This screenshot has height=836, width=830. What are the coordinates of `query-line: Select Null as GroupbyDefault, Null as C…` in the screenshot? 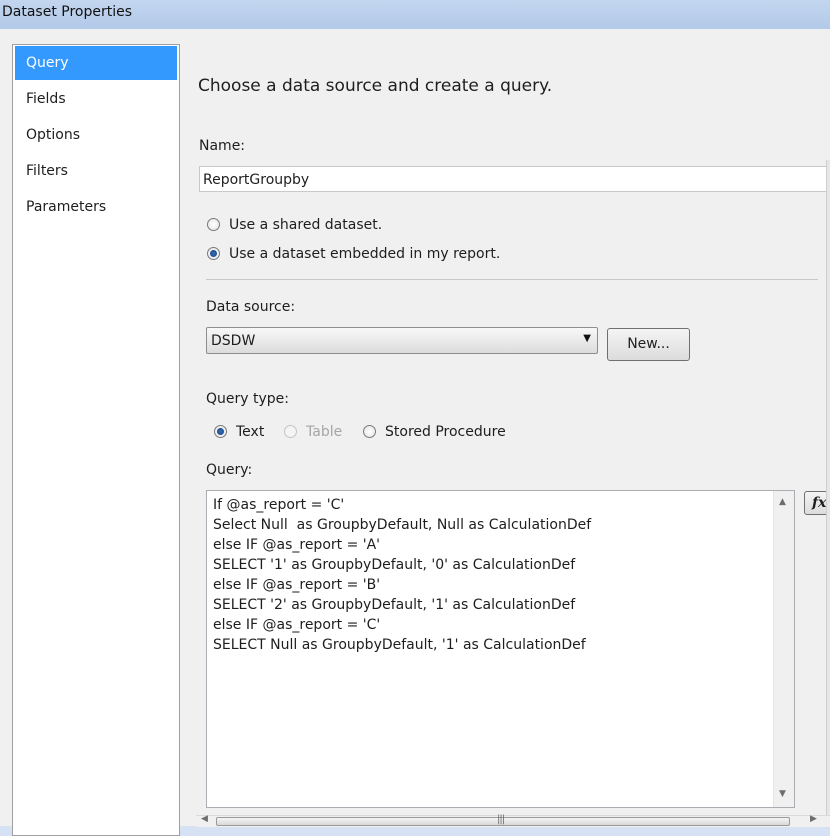 It's located at (402, 525).